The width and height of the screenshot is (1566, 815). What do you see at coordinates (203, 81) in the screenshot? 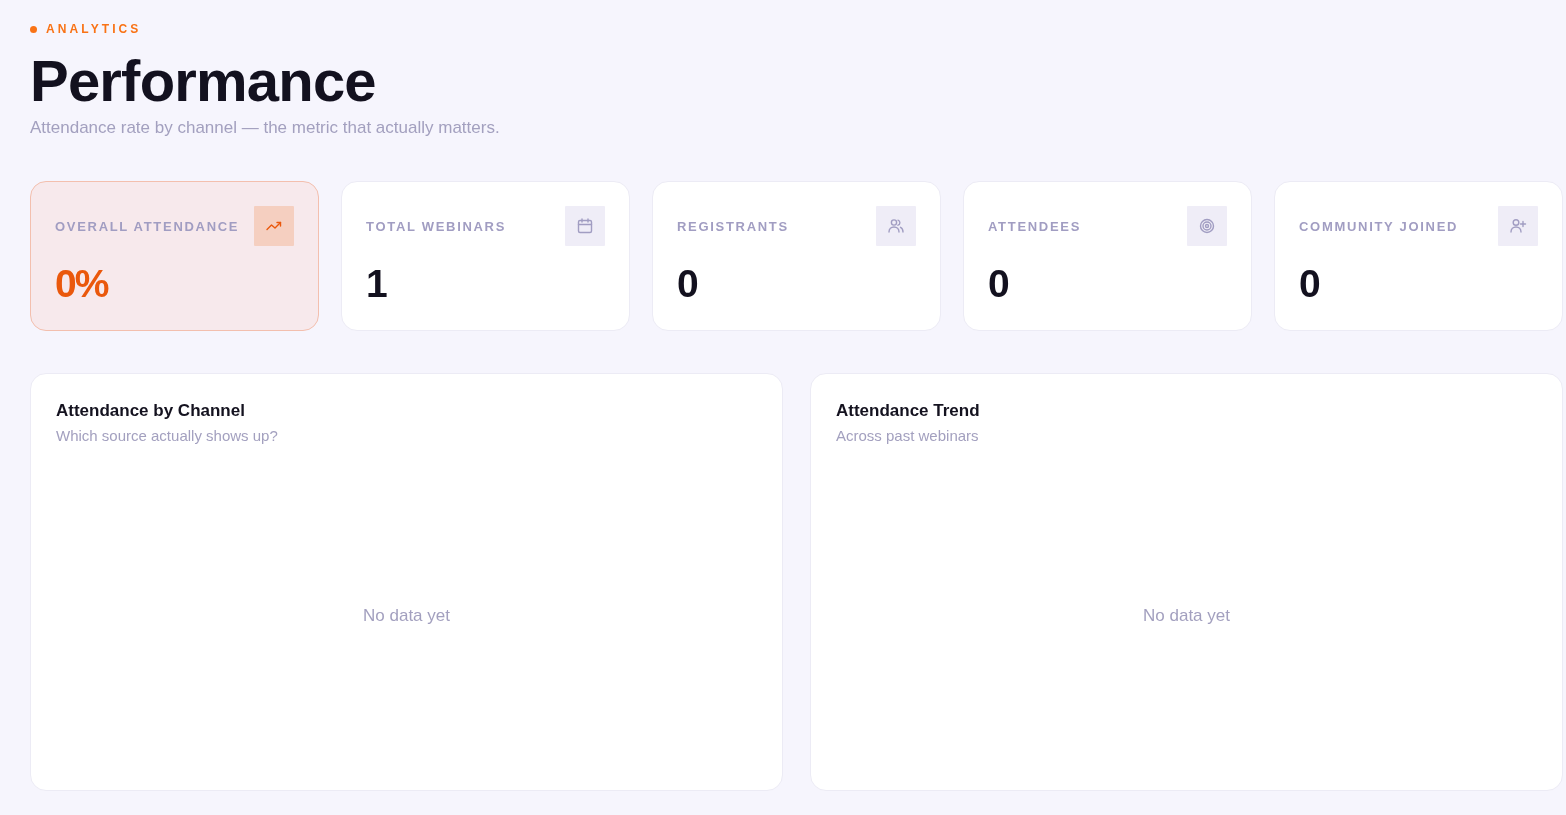
I see `page-title: Performance` at bounding box center [203, 81].